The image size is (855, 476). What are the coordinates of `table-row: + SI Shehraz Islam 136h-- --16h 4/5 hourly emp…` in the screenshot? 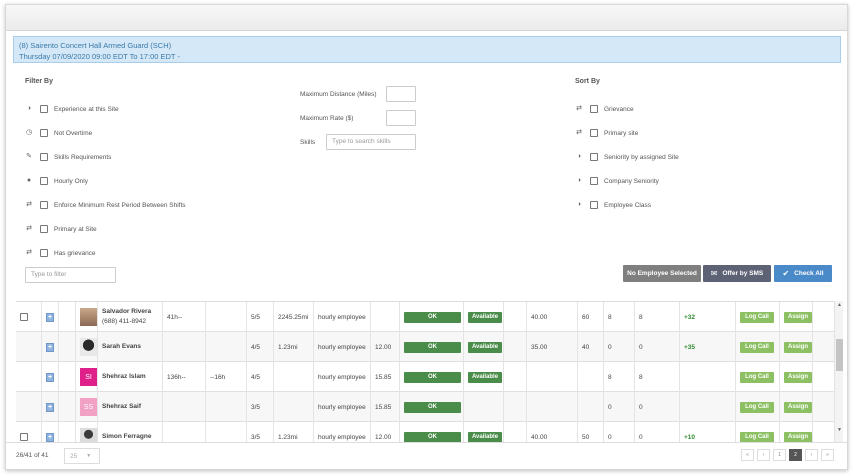 It's located at (425, 377).